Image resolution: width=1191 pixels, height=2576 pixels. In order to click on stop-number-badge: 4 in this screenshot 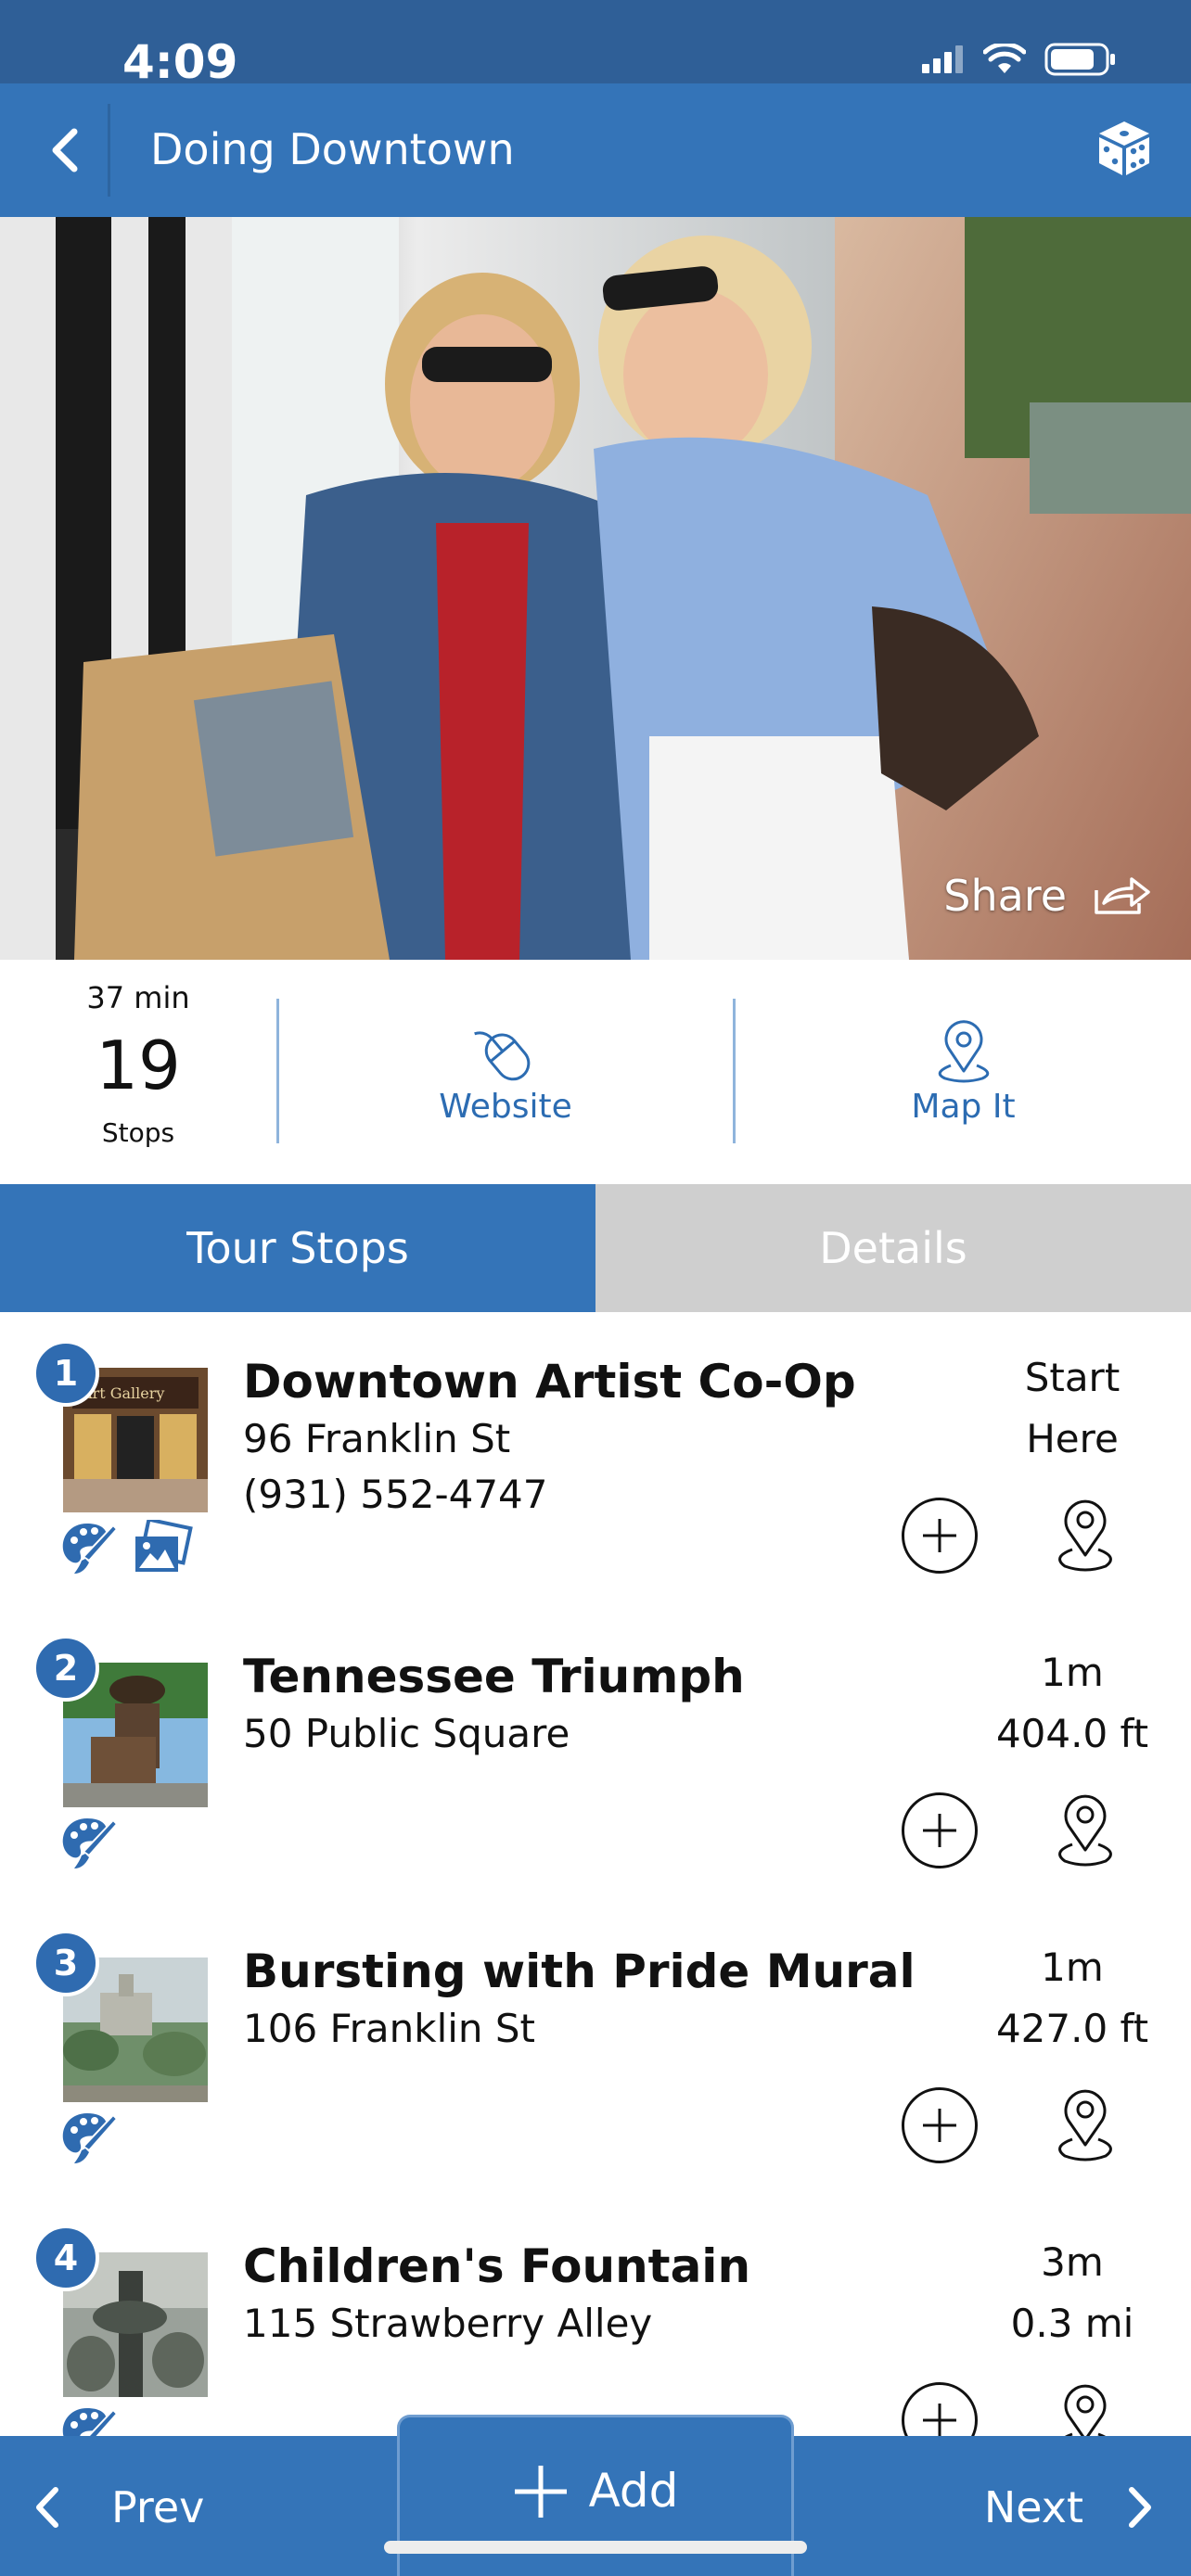, I will do `click(65, 2258)`.